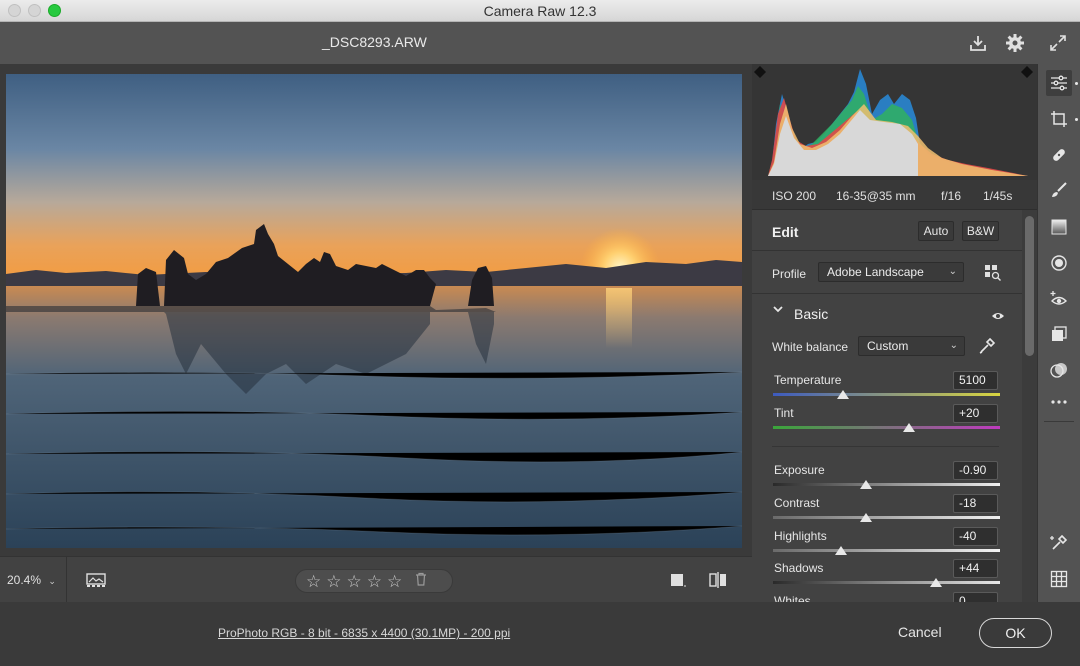 The width and height of the screenshot is (1080, 666). Describe the element at coordinates (975, 380) in the screenshot. I see `temperature-value: 5100` at that location.